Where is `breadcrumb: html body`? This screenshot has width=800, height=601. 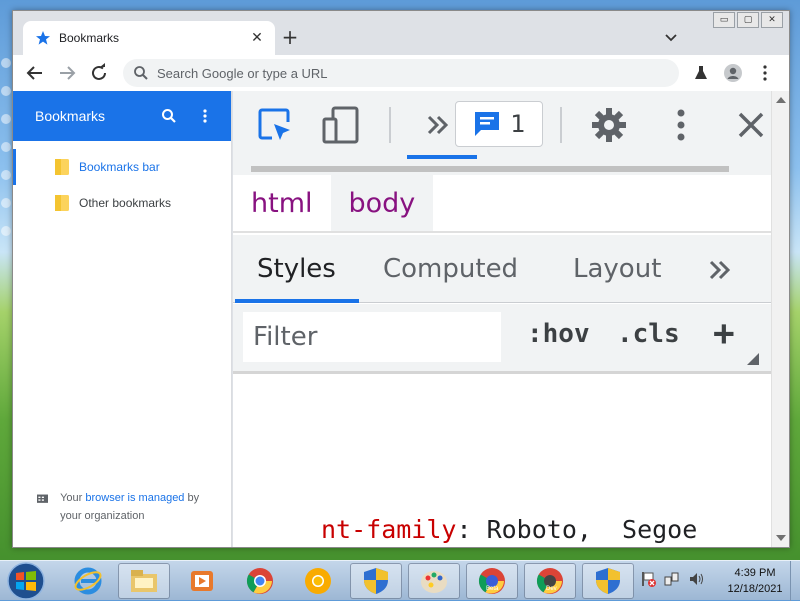 breadcrumb: html body is located at coordinates (502, 204).